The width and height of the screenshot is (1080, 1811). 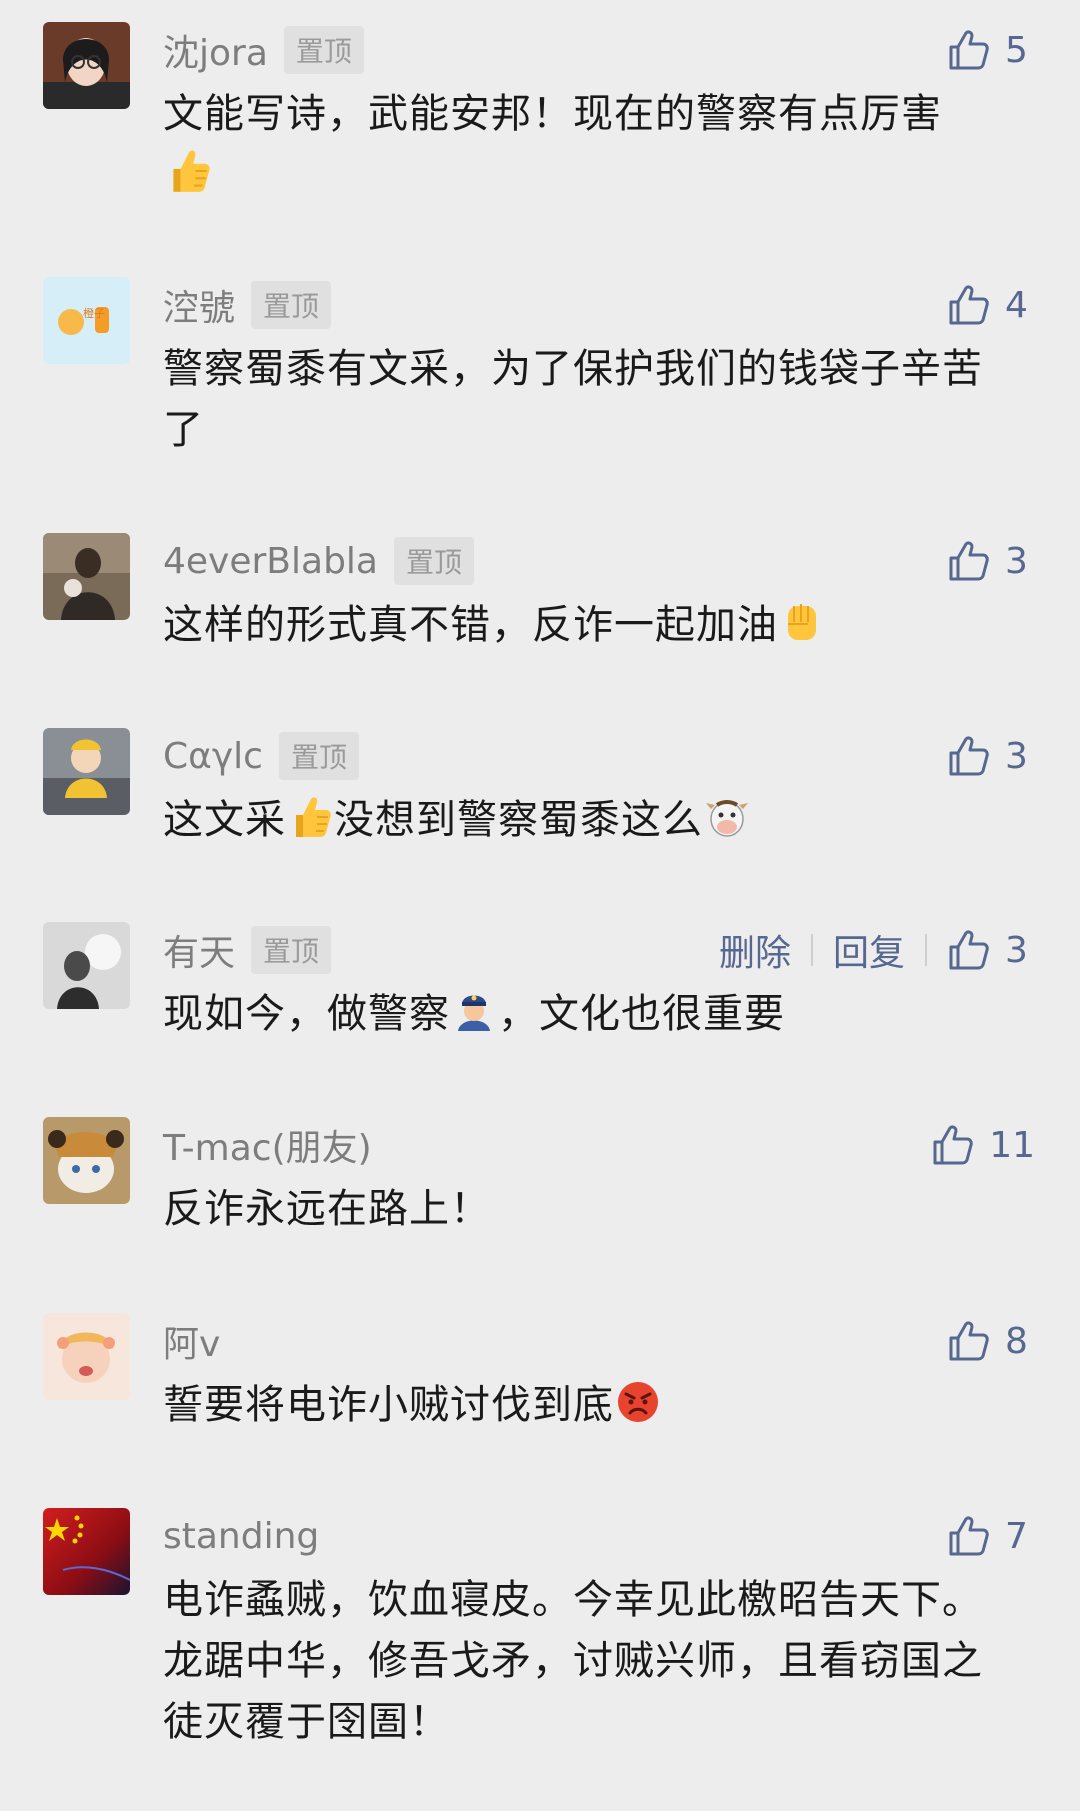 What do you see at coordinates (267, 1145) in the screenshot?
I see `commenter-name: T-mac(朋友)` at bounding box center [267, 1145].